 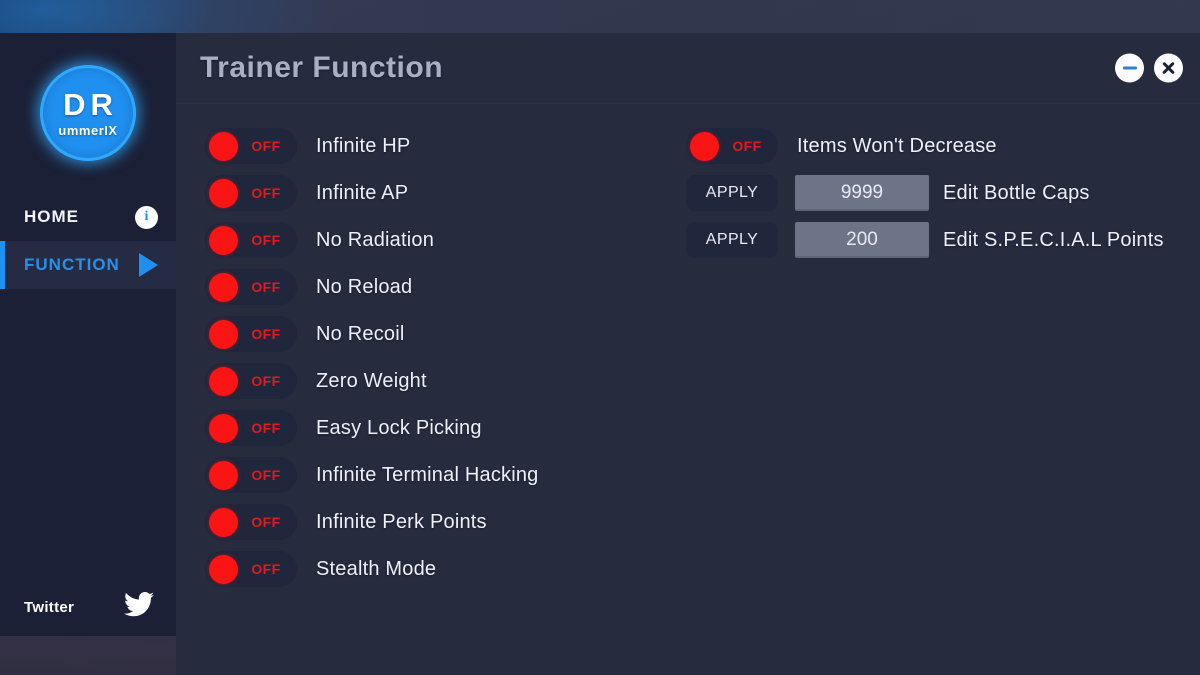 What do you see at coordinates (688, 68) in the screenshot?
I see `title-bar: Trainer Function` at bounding box center [688, 68].